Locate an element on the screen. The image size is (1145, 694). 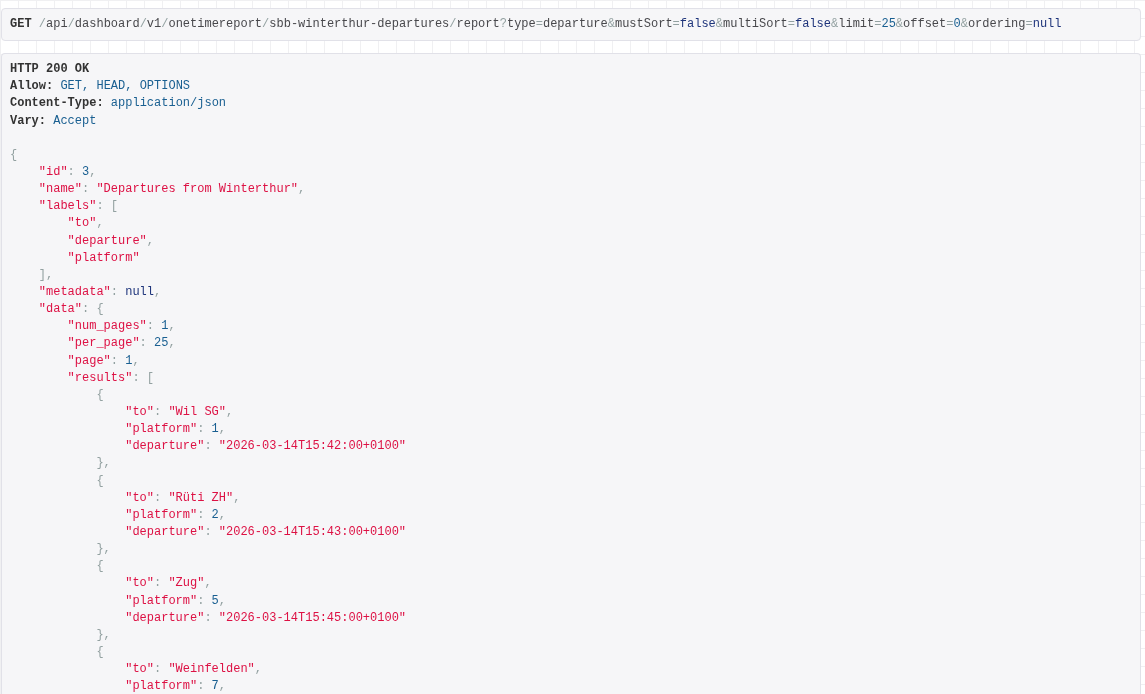
header-line: Content-Type: application/json is located at coordinates (118, 104).